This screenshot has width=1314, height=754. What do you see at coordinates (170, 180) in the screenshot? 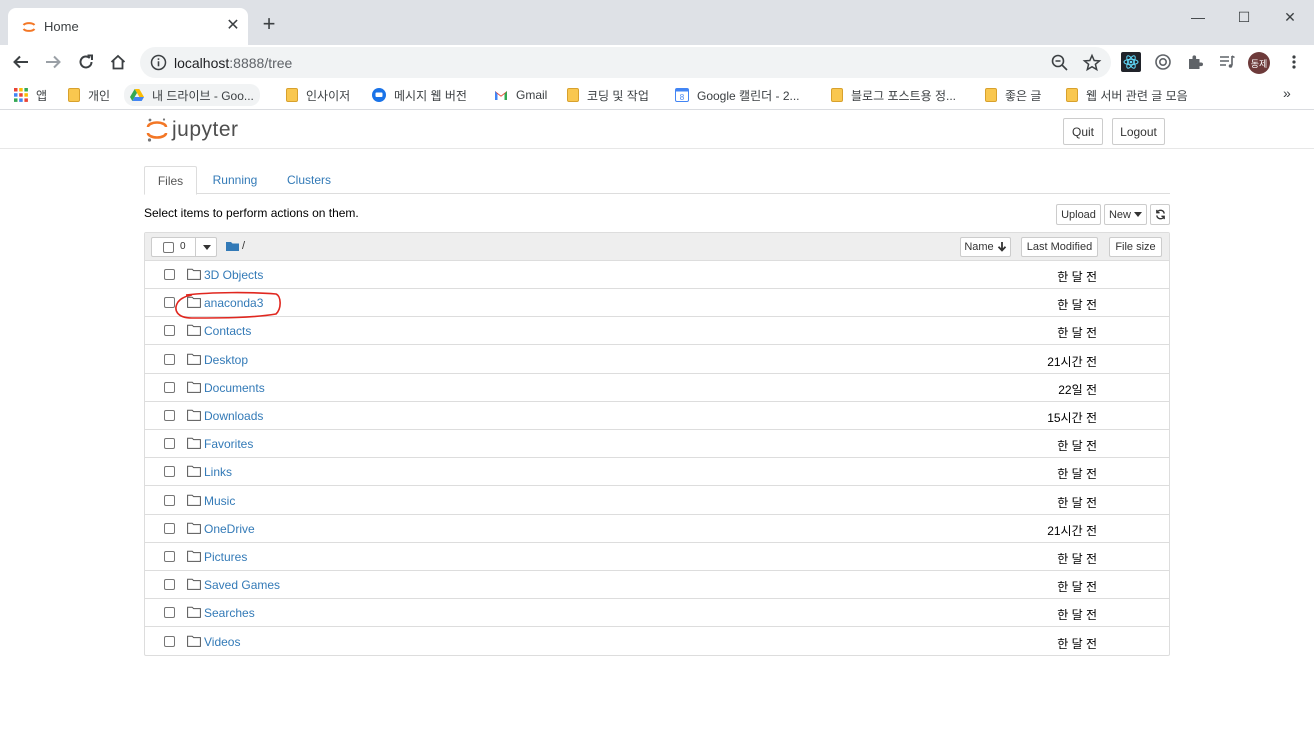
I see `tab-files: Files` at bounding box center [170, 180].